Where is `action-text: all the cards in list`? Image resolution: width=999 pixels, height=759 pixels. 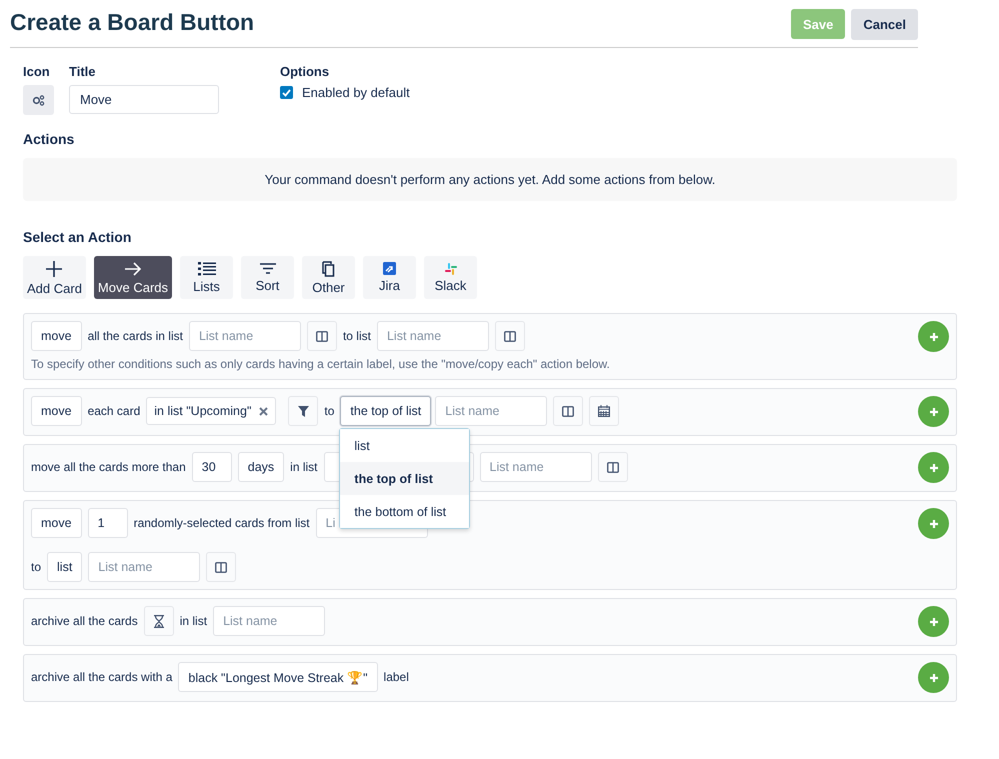
action-text: all the cards in list is located at coordinates (135, 336).